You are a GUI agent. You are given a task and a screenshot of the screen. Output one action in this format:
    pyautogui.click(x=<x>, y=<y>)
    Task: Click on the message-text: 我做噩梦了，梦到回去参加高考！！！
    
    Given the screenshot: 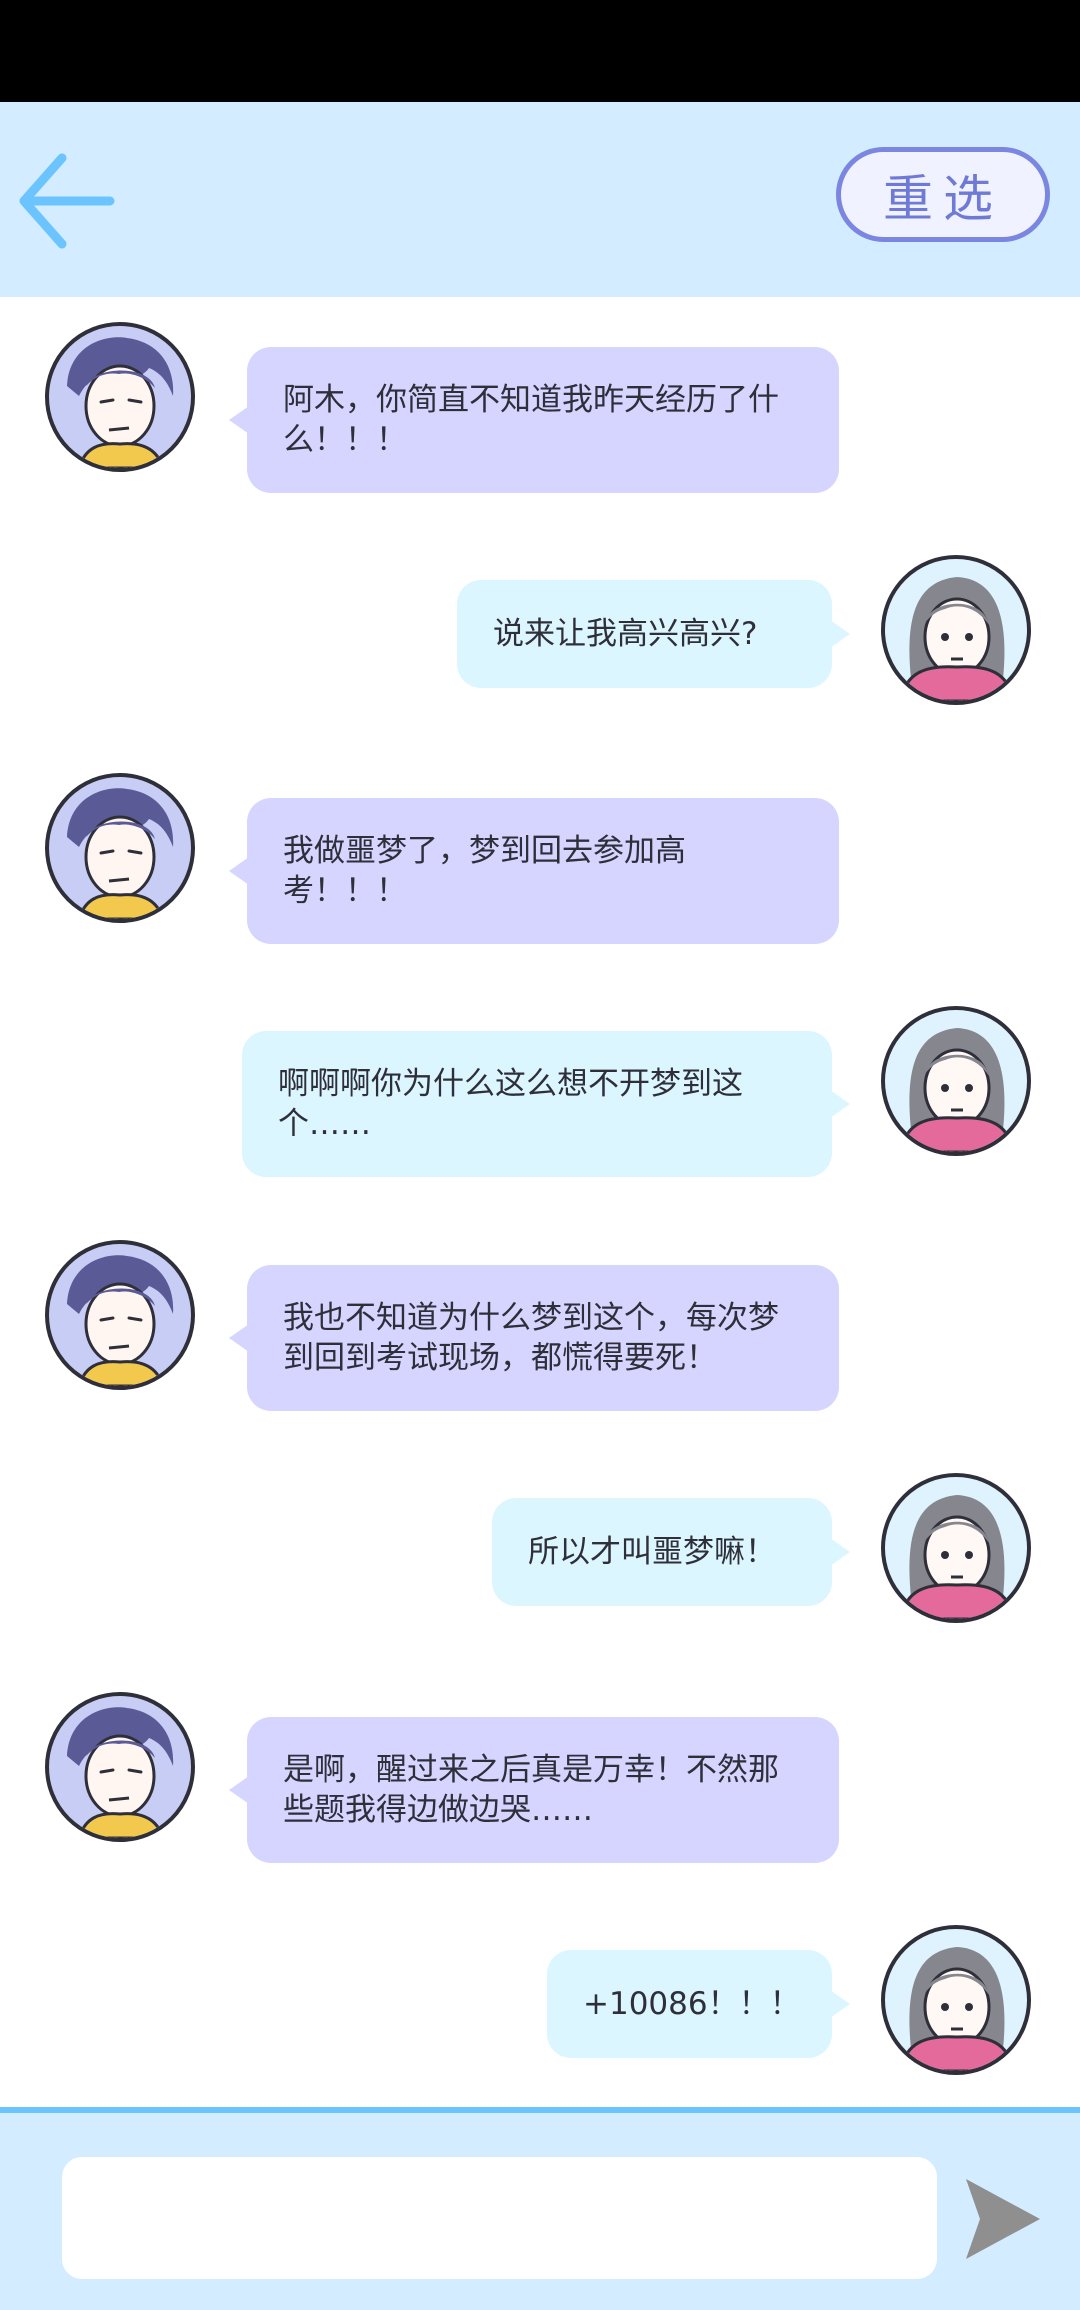 What is the action you would take?
    pyautogui.click(x=484, y=871)
    